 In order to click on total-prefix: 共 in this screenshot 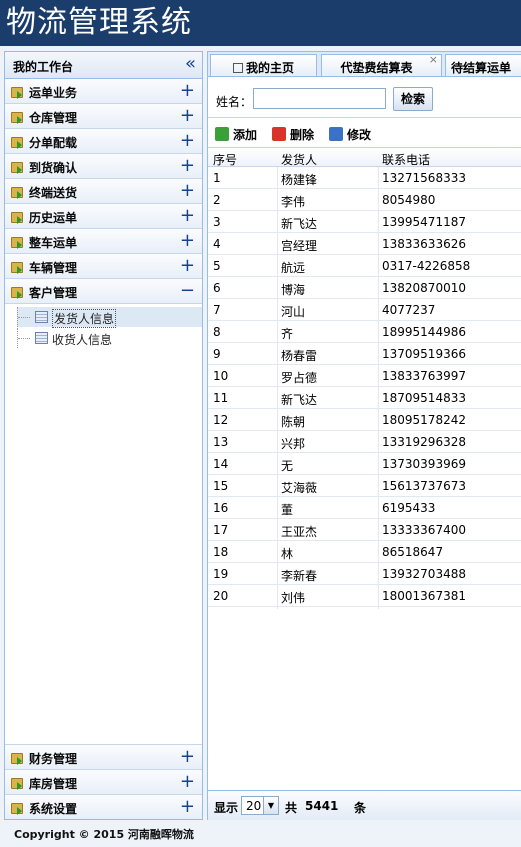, I will do `click(291, 808)`.